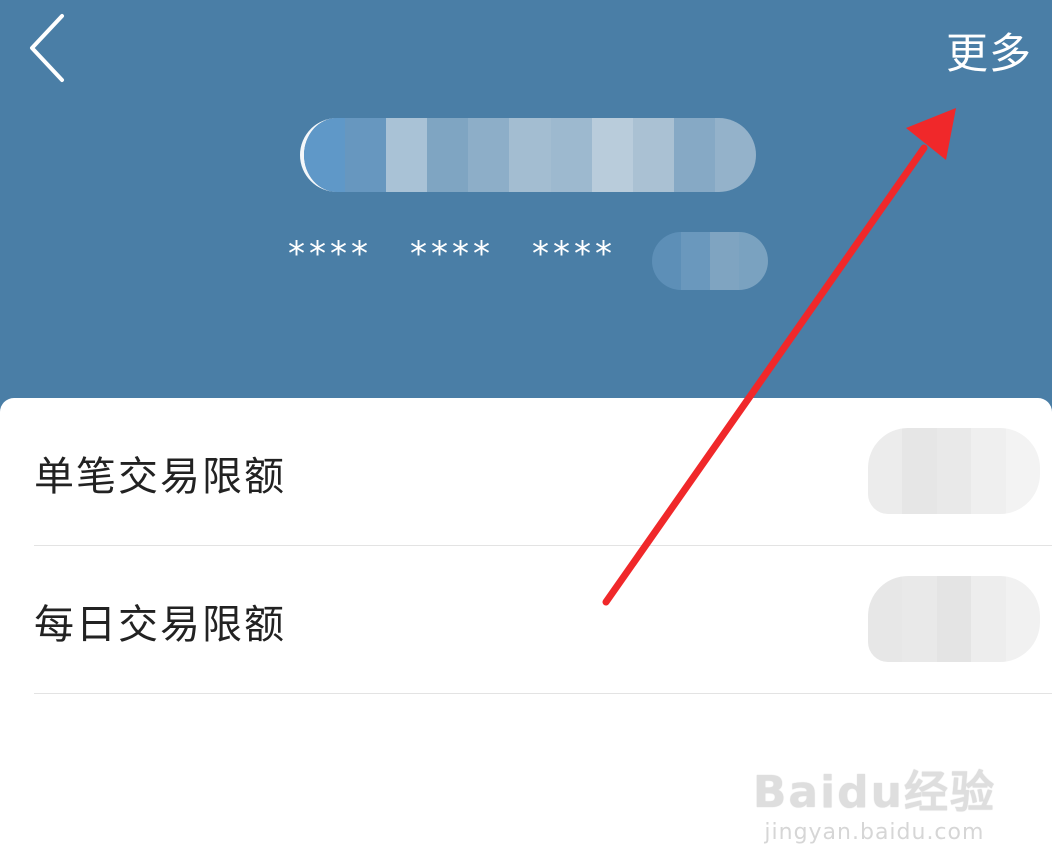  Describe the element at coordinates (954, 471) in the screenshot. I see `single-transaction-limit-value-blurred` at that location.